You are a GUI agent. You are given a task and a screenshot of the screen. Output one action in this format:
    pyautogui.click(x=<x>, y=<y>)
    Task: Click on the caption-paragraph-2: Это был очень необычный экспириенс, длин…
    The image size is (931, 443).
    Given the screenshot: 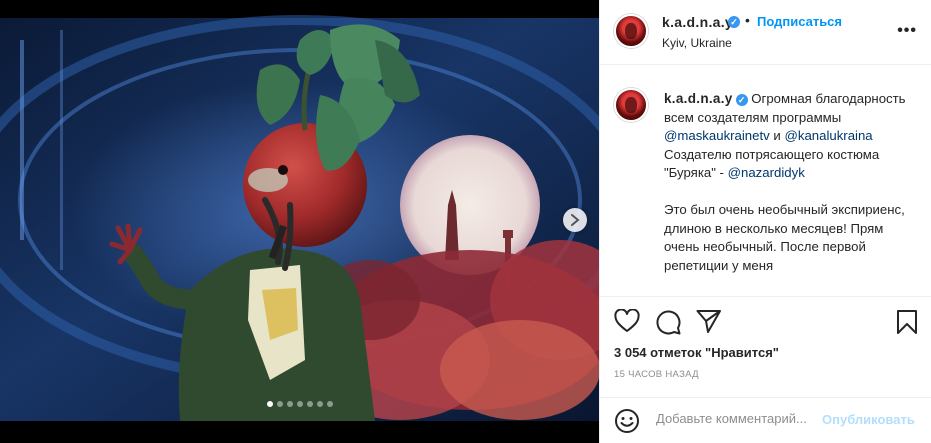 What is the action you would take?
    pyautogui.click(x=784, y=237)
    